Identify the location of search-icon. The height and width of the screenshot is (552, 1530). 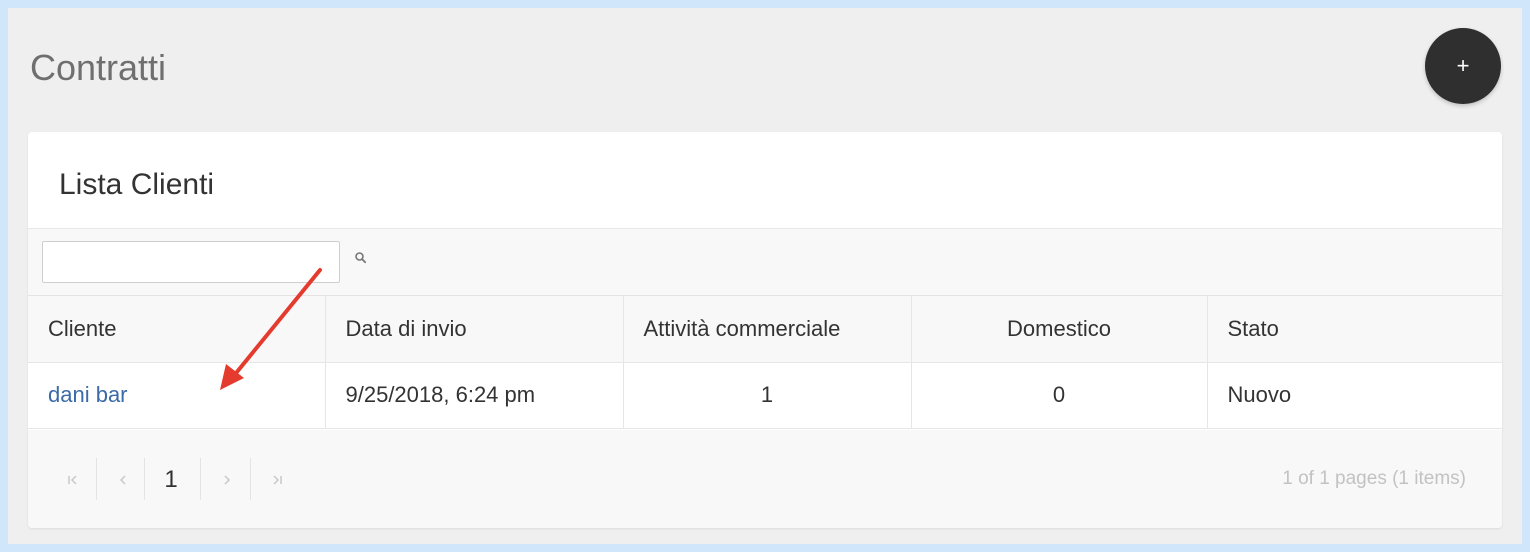
(361, 258).